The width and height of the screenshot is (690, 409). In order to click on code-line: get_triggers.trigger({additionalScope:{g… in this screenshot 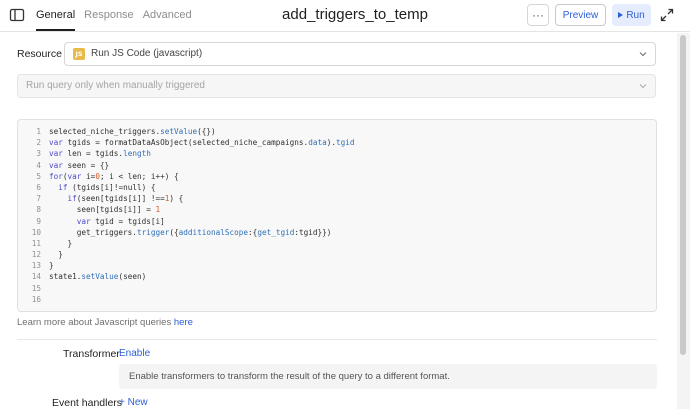, I will do `click(202, 232)`.